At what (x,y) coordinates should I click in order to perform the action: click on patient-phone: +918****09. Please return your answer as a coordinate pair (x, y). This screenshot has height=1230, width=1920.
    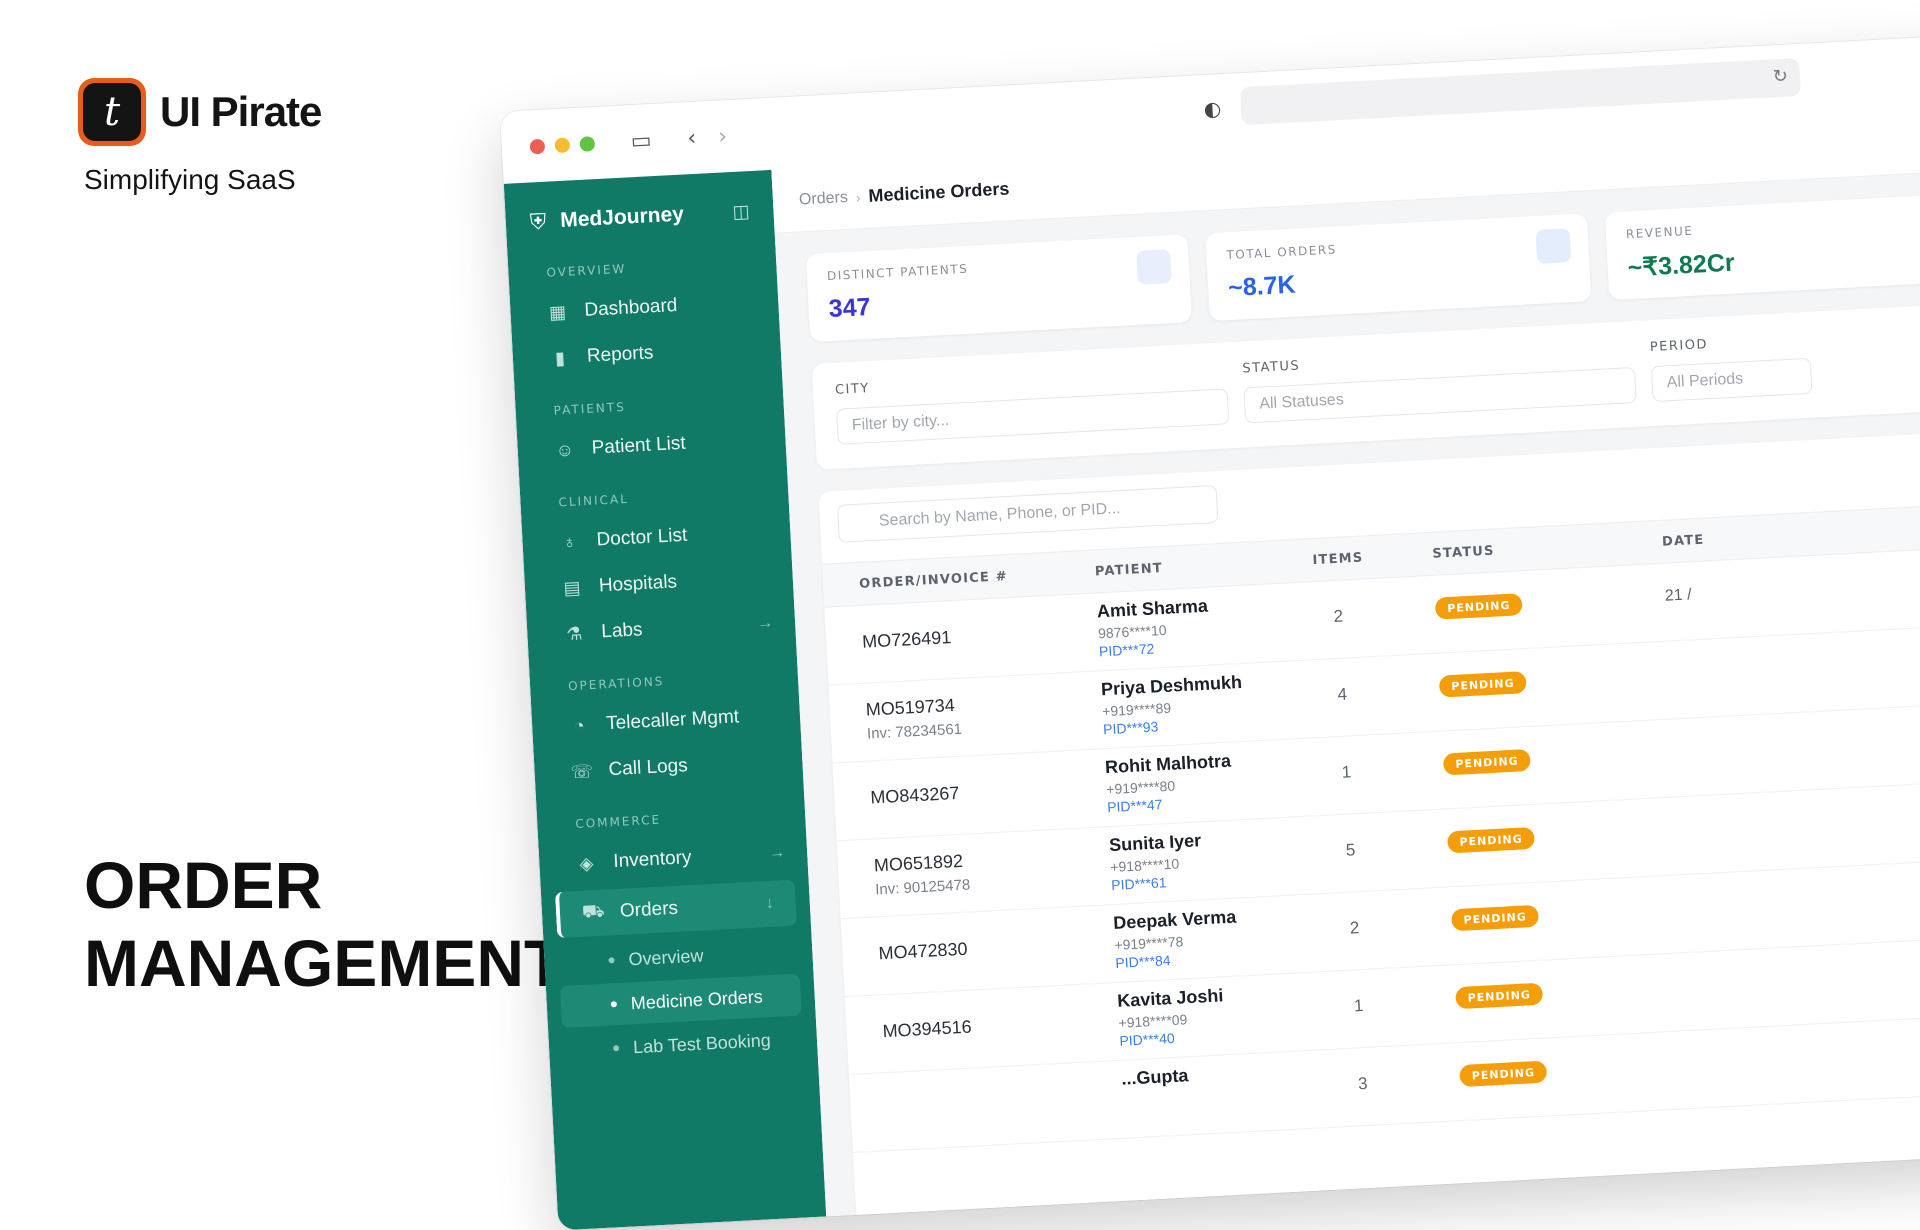
    Looking at the image, I should click on (1153, 1021).